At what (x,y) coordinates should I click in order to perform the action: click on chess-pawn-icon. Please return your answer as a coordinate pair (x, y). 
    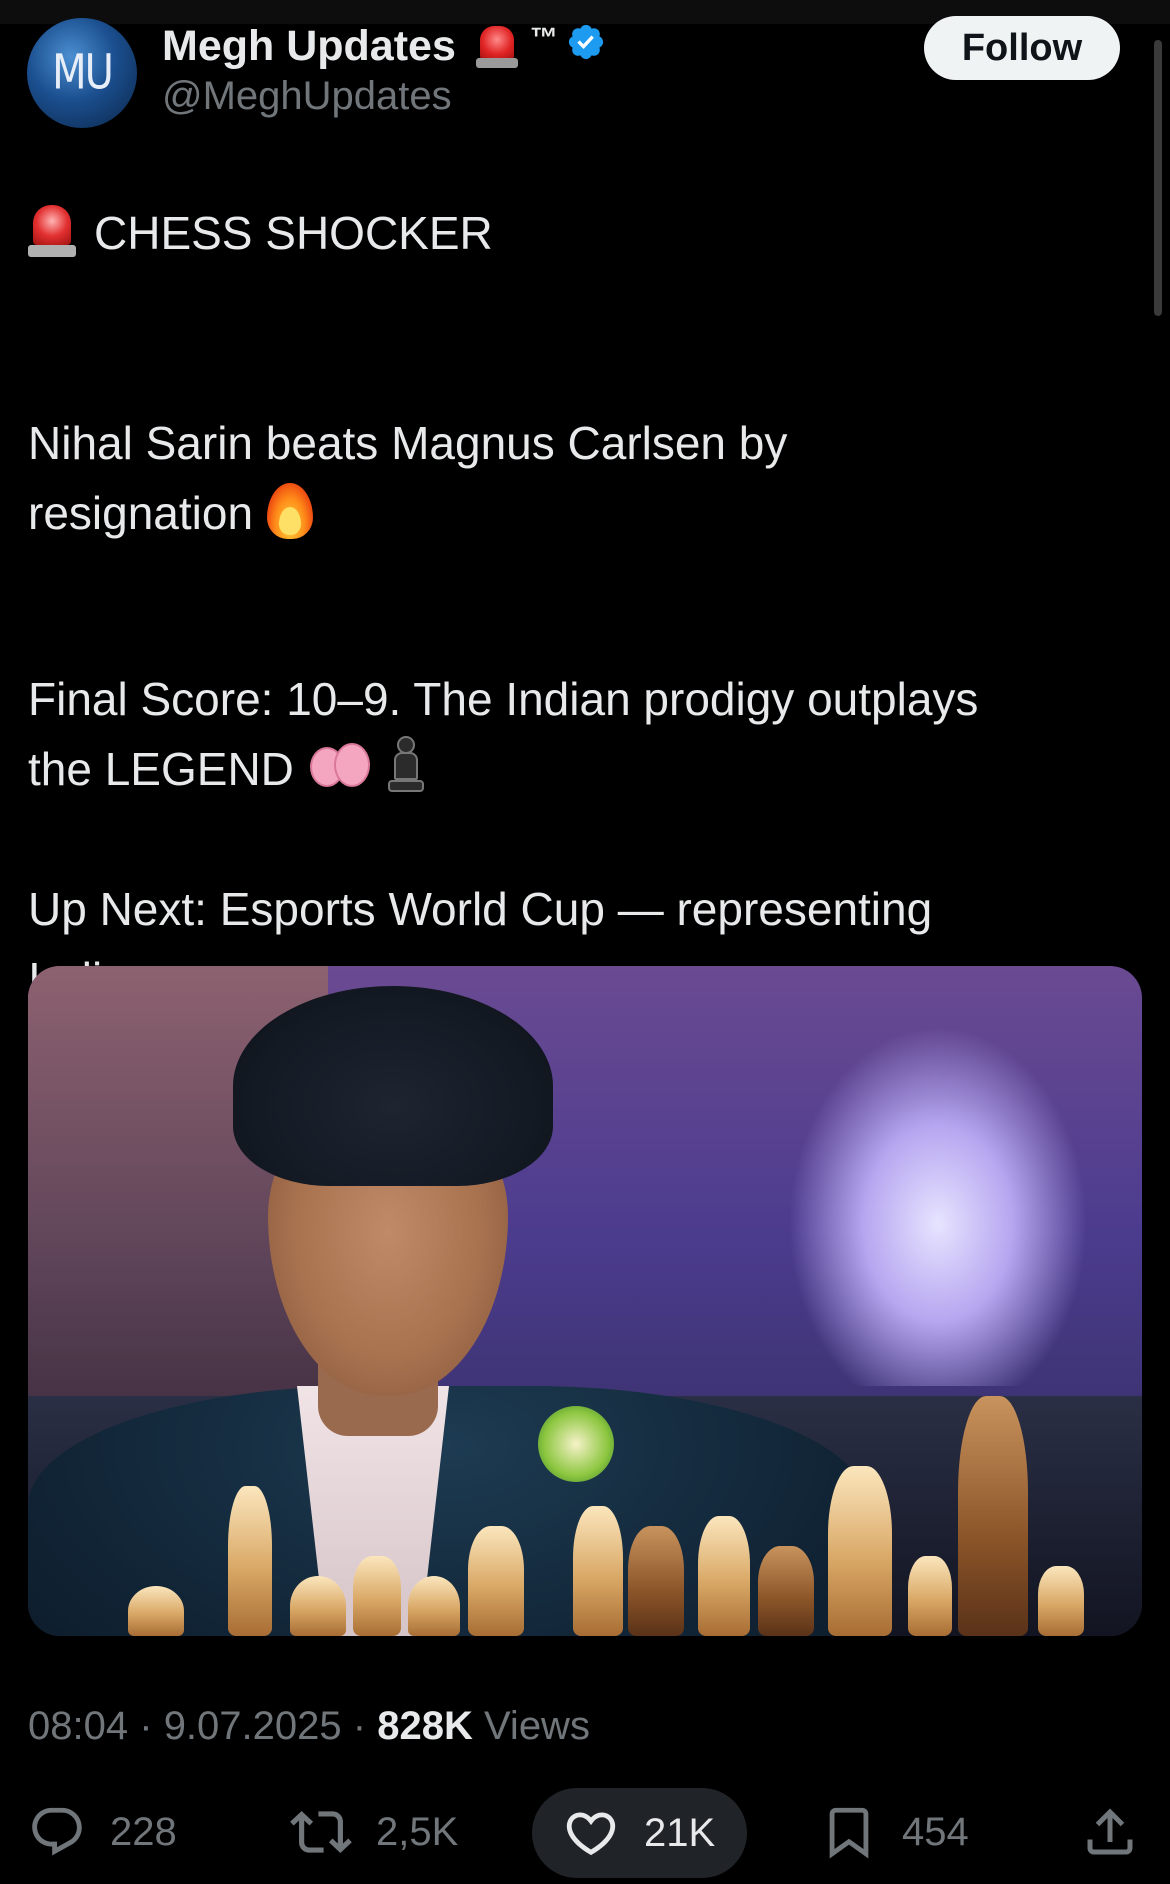
    Looking at the image, I should click on (406, 764).